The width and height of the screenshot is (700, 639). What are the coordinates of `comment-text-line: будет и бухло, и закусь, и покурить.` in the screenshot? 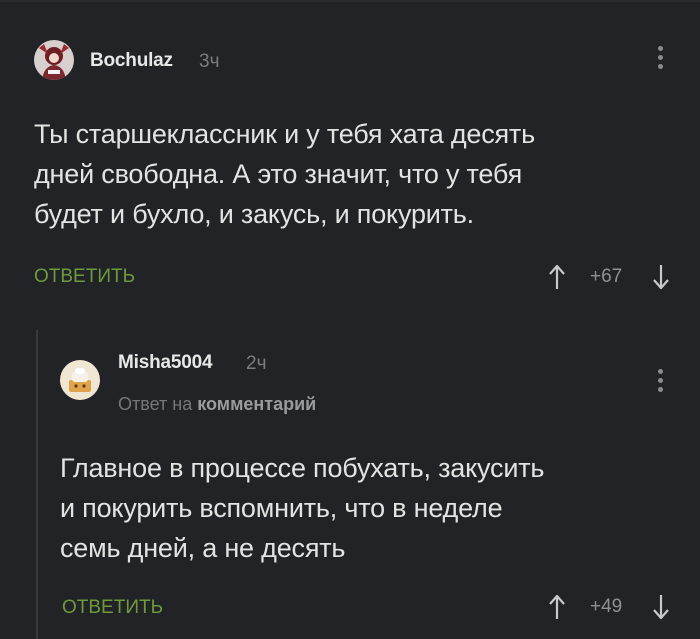 It's located at (254, 214).